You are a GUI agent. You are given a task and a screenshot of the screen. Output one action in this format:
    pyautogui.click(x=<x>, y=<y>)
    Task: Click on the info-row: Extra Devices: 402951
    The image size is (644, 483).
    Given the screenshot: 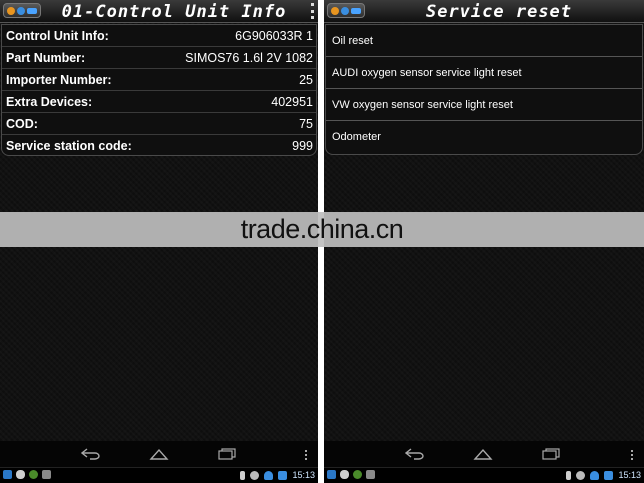 What is the action you would take?
    pyautogui.click(x=159, y=102)
    